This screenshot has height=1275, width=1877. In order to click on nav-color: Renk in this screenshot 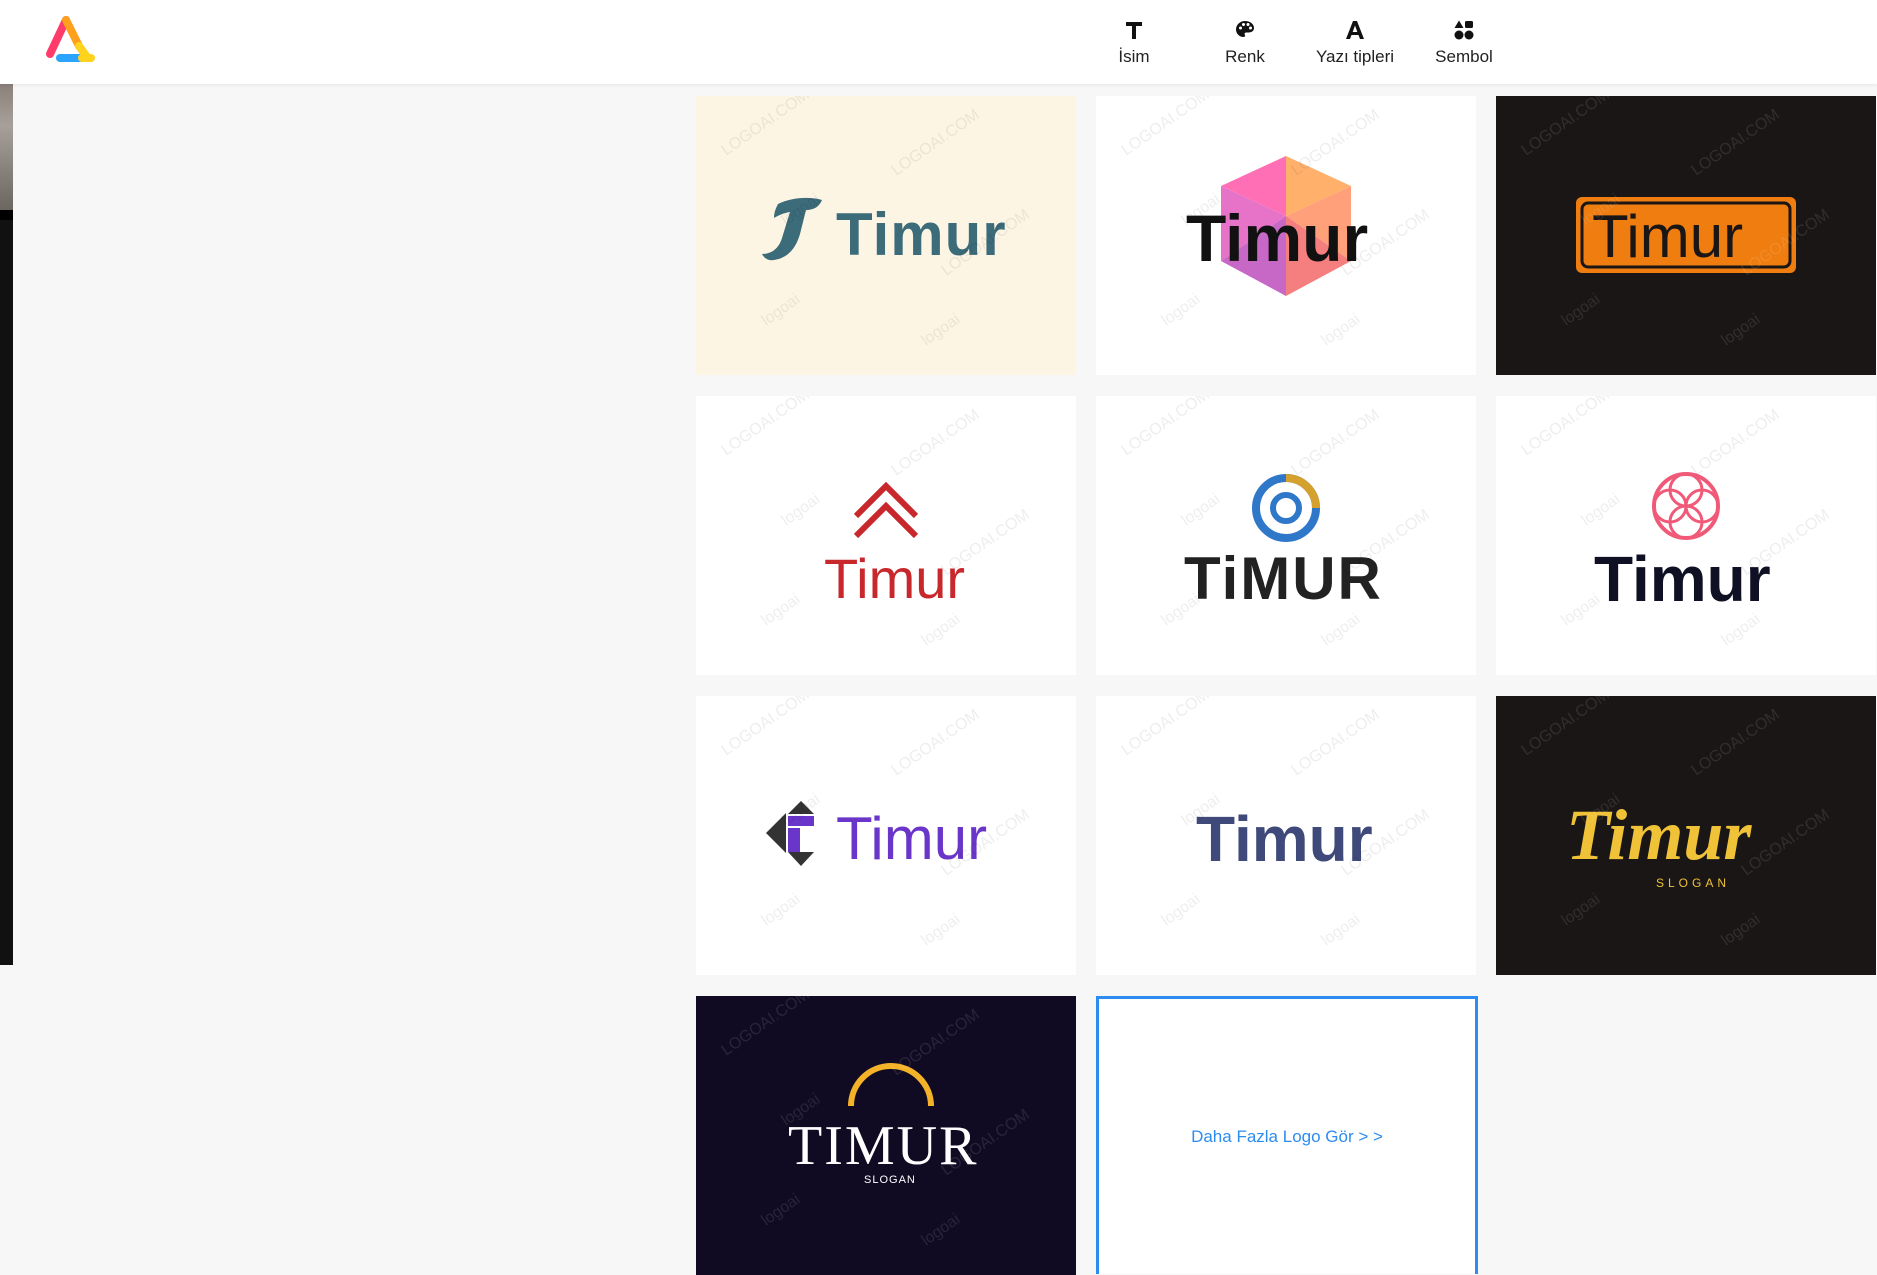, I will do `click(1245, 42)`.